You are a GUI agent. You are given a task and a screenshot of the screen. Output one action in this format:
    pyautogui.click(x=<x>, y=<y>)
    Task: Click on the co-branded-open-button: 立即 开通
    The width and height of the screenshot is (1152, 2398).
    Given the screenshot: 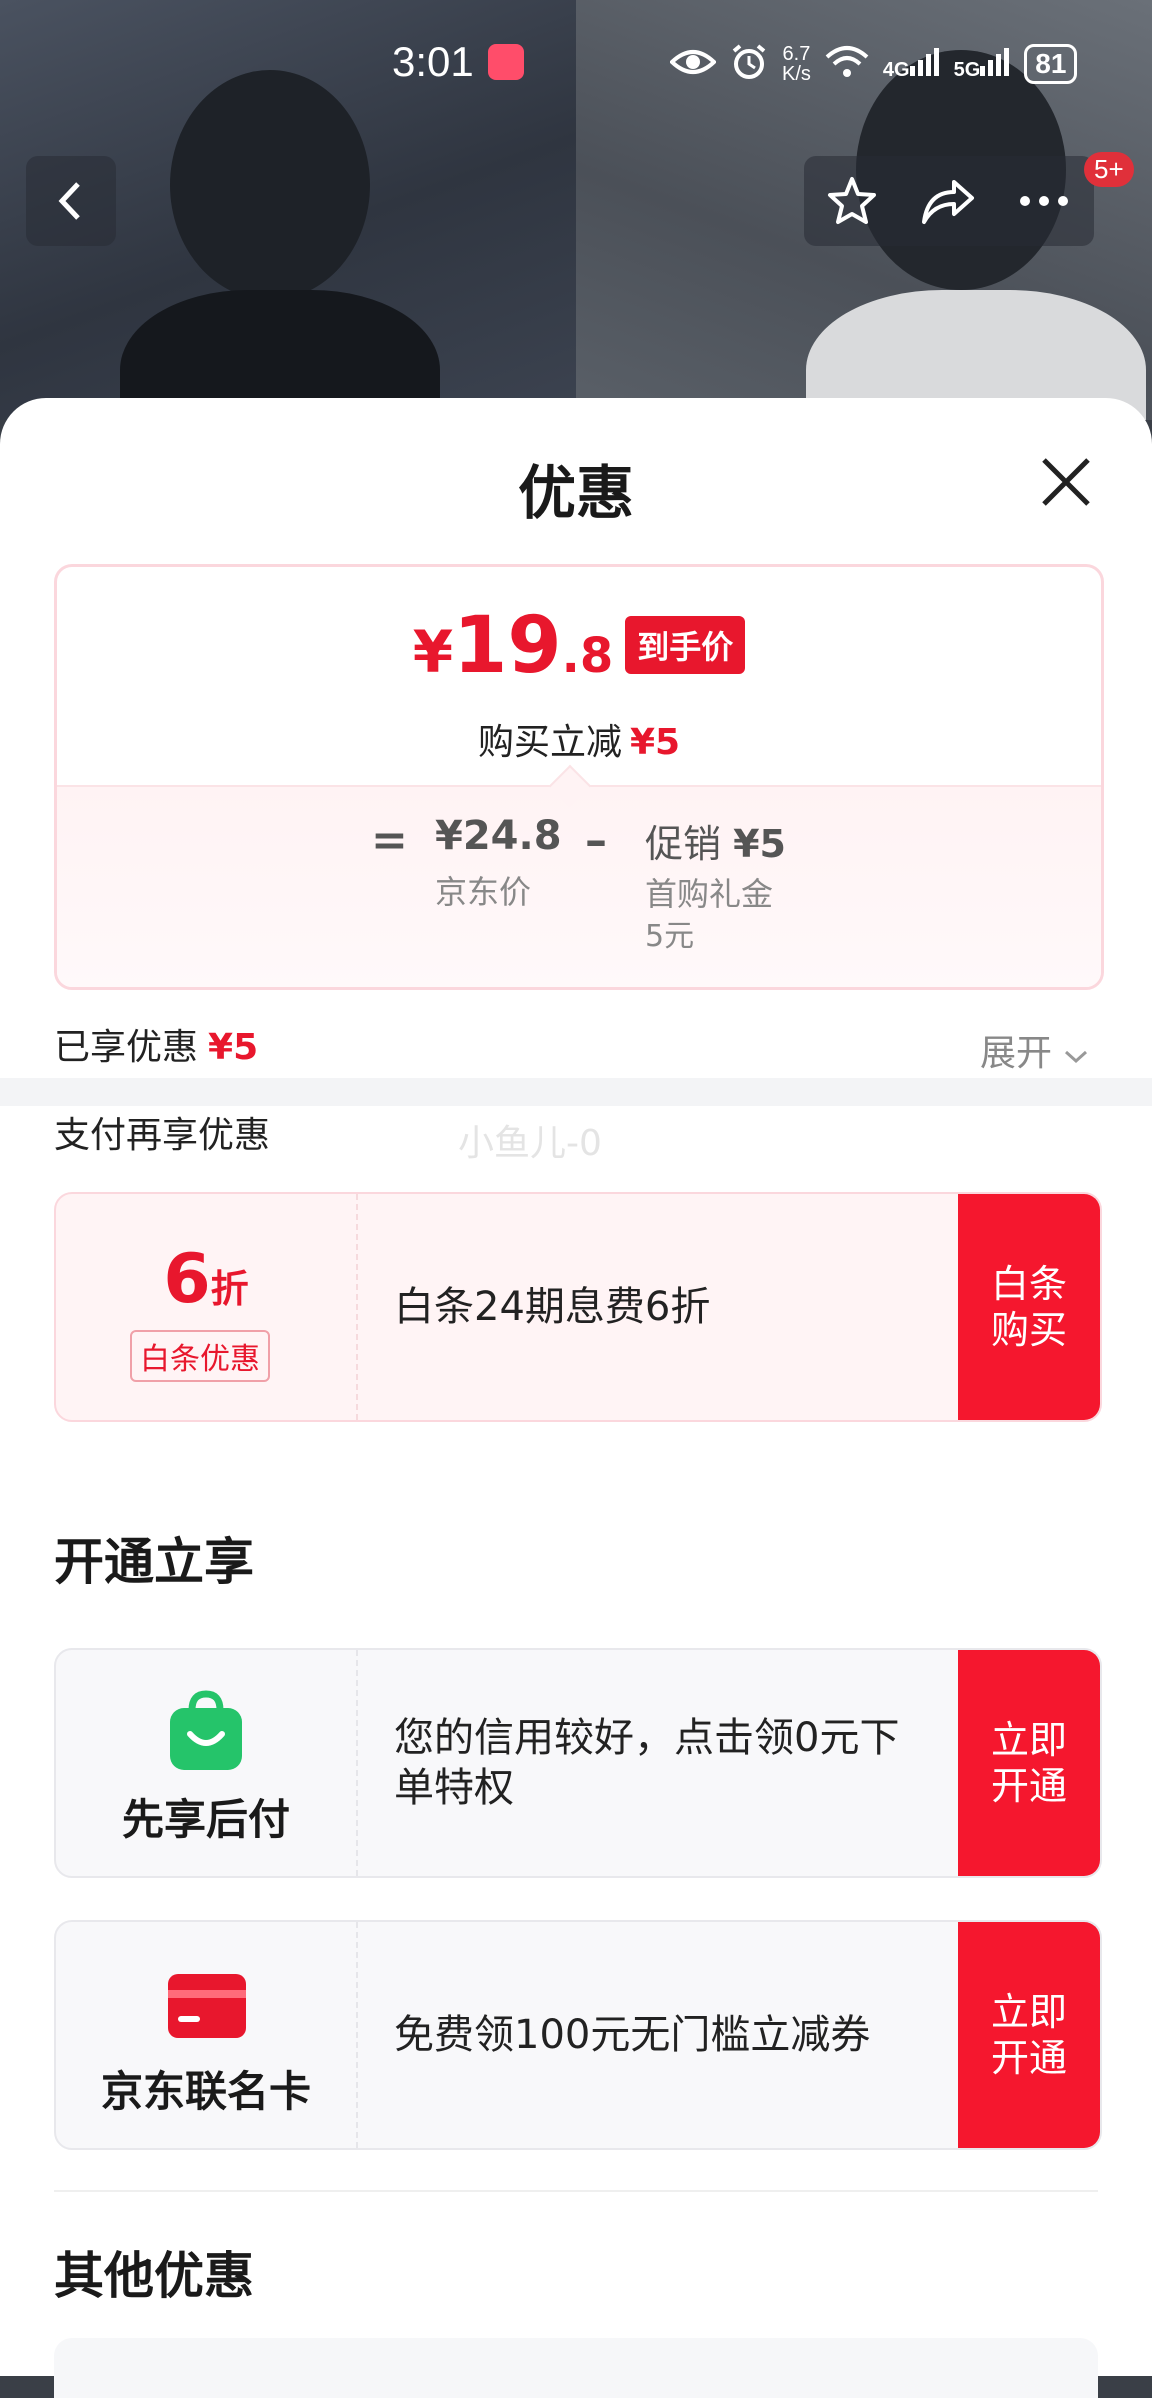 What is the action you would take?
    pyautogui.click(x=1029, y=2035)
    